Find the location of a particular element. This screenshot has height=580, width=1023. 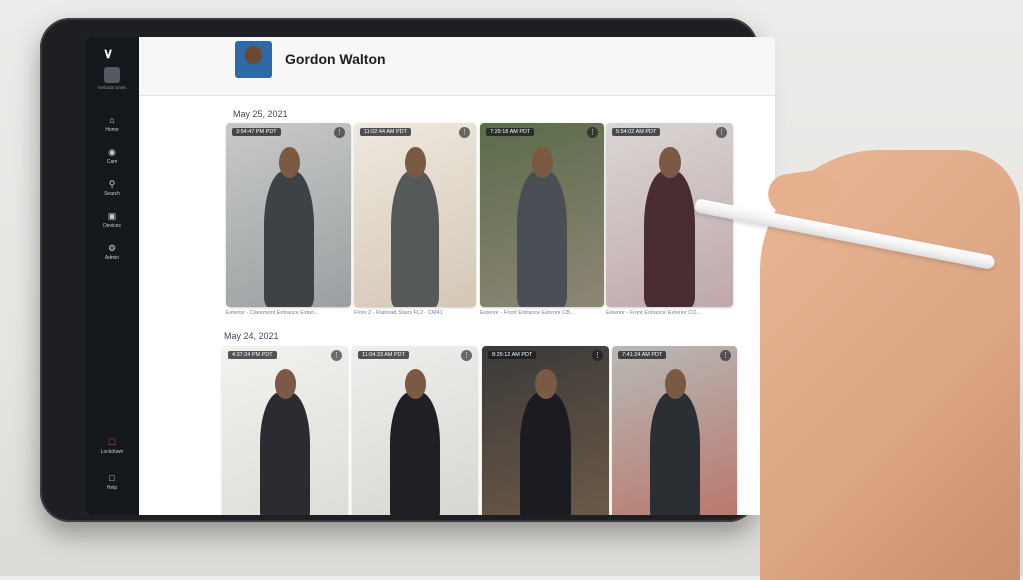

sidebar-item-label: Lockdown is located at coordinates (112, 452).